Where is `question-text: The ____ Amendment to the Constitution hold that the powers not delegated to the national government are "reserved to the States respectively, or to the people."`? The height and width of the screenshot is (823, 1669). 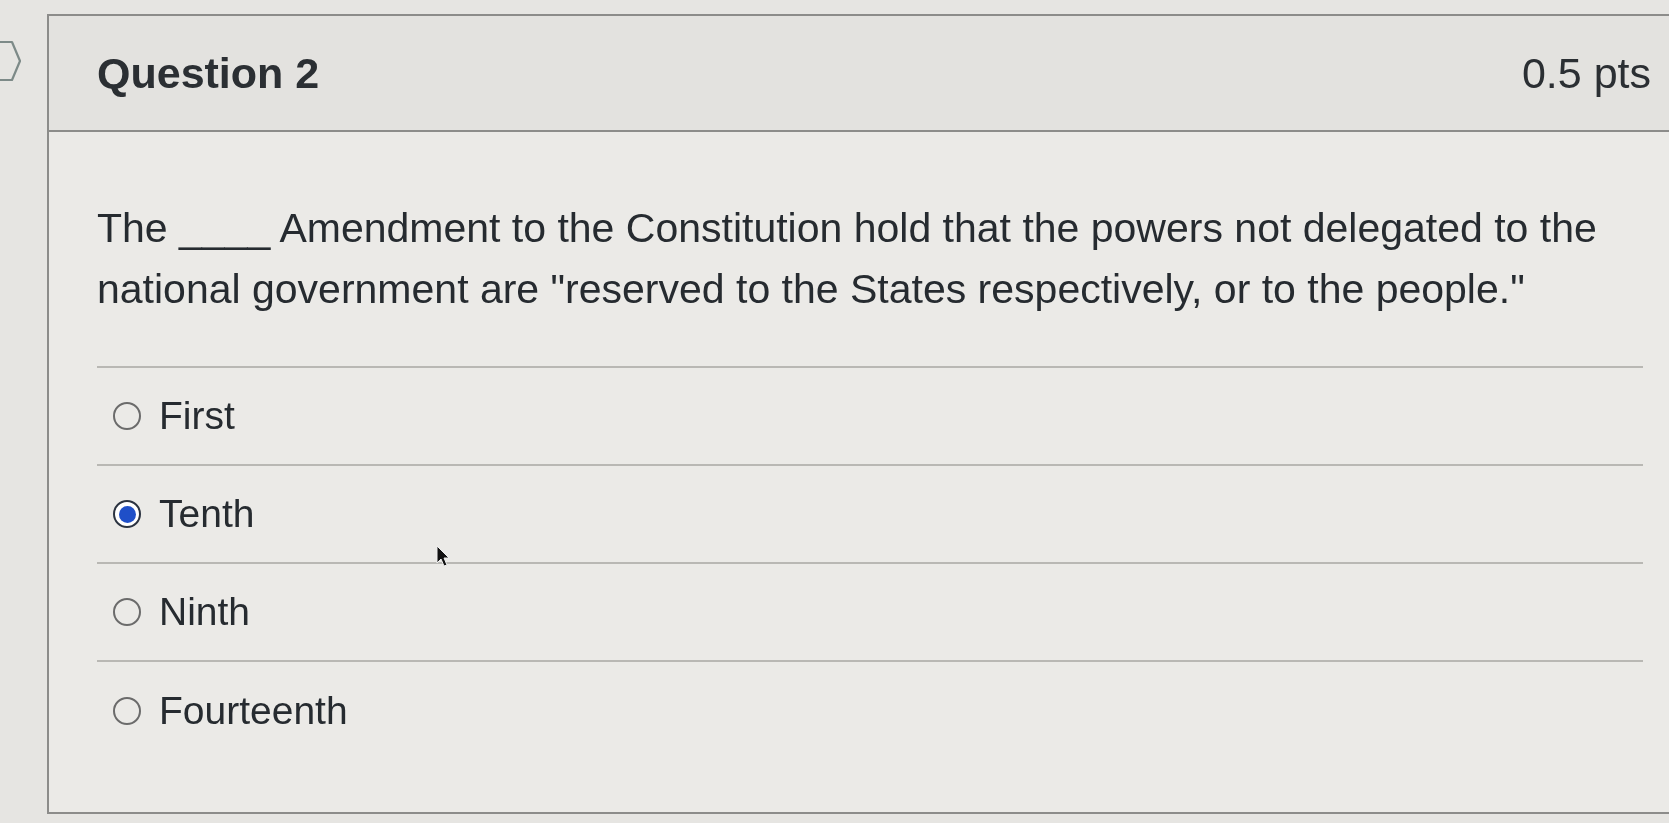 question-text: The ____ Amendment to the Constitution hold that the powers not delegated to the national government are "reserved to the States respectively, or to the people." is located at coordinates (847, 259).